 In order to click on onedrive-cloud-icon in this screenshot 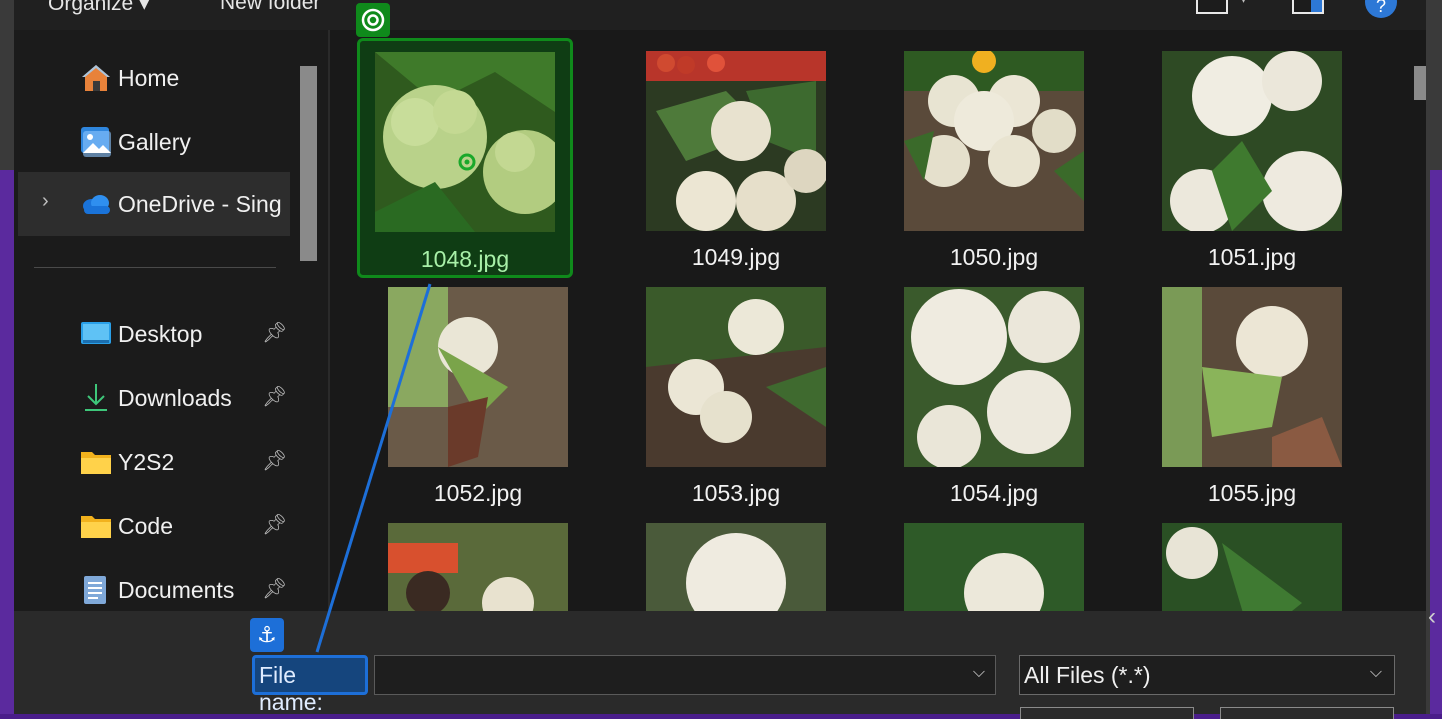, I will do `click(96, 204)`.